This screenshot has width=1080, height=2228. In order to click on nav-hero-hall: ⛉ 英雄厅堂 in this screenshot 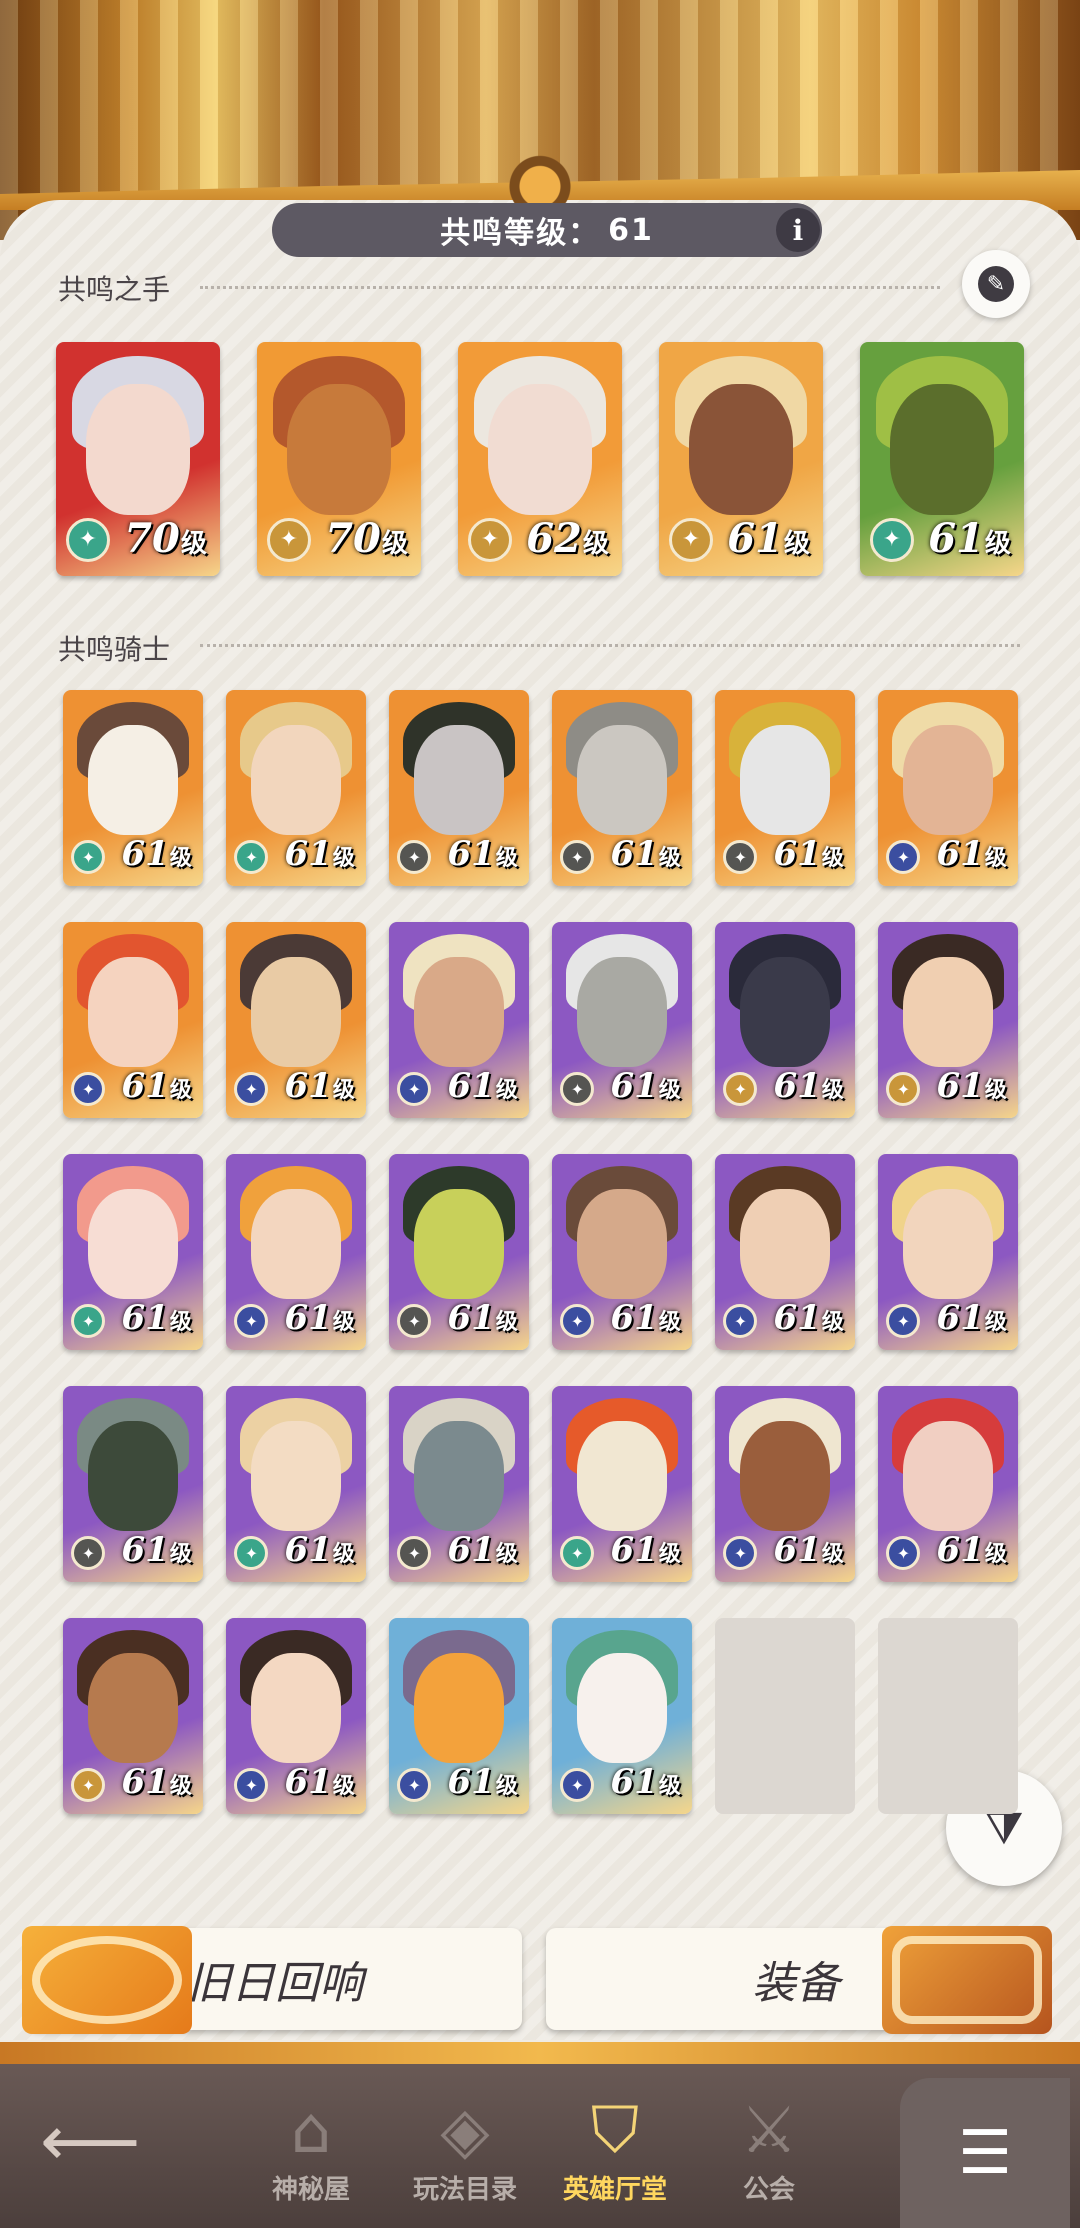, I will do `click(615, 2145)`.